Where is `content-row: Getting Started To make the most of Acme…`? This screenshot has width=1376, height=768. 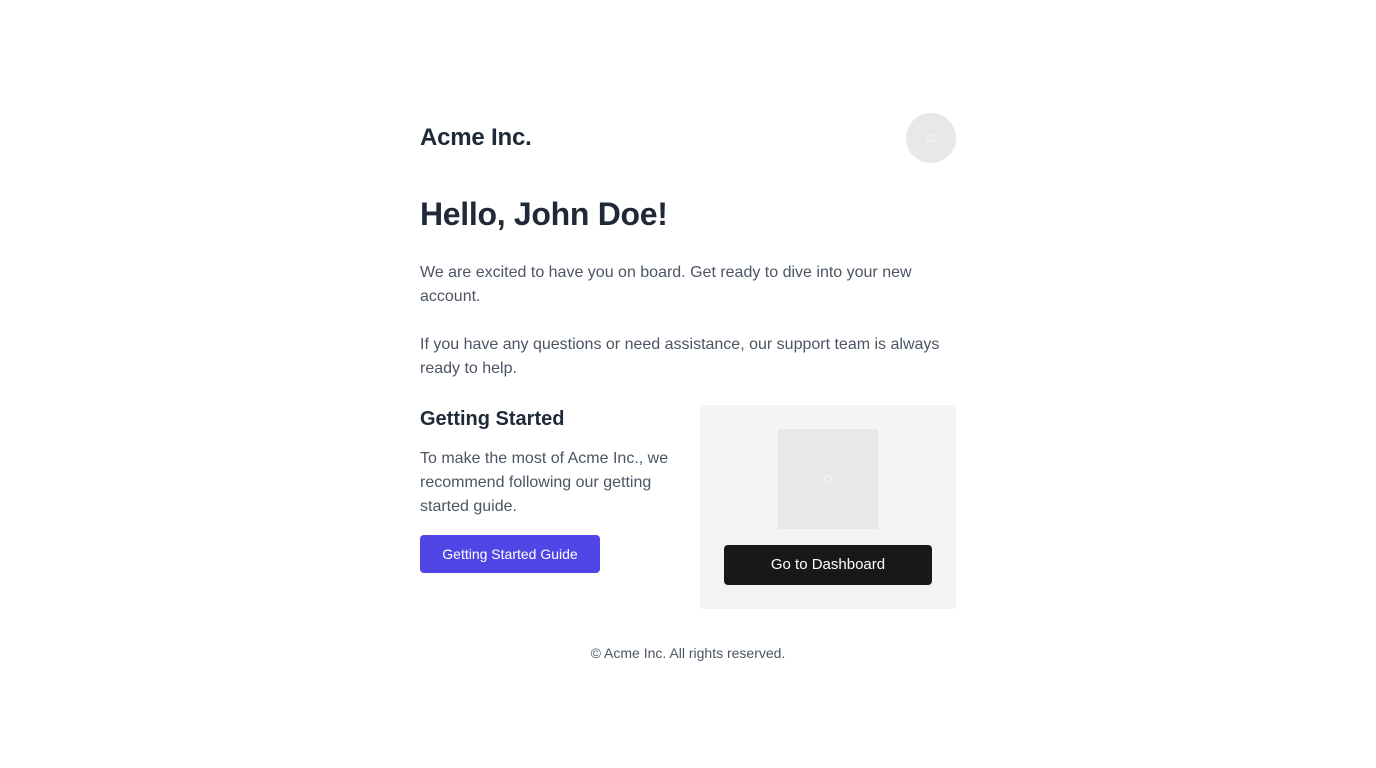
content-row: Getting Started To make the most of Acme… is located at coordinates (688, 507).